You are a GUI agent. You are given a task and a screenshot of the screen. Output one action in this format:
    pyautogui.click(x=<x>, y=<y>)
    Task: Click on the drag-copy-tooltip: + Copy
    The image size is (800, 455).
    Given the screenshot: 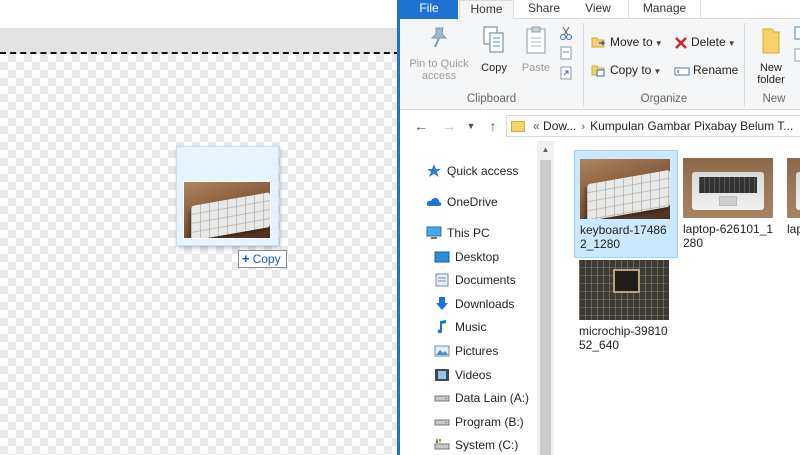 What is the action you would take?
    pyautogui.click(x=262, y=259)
    